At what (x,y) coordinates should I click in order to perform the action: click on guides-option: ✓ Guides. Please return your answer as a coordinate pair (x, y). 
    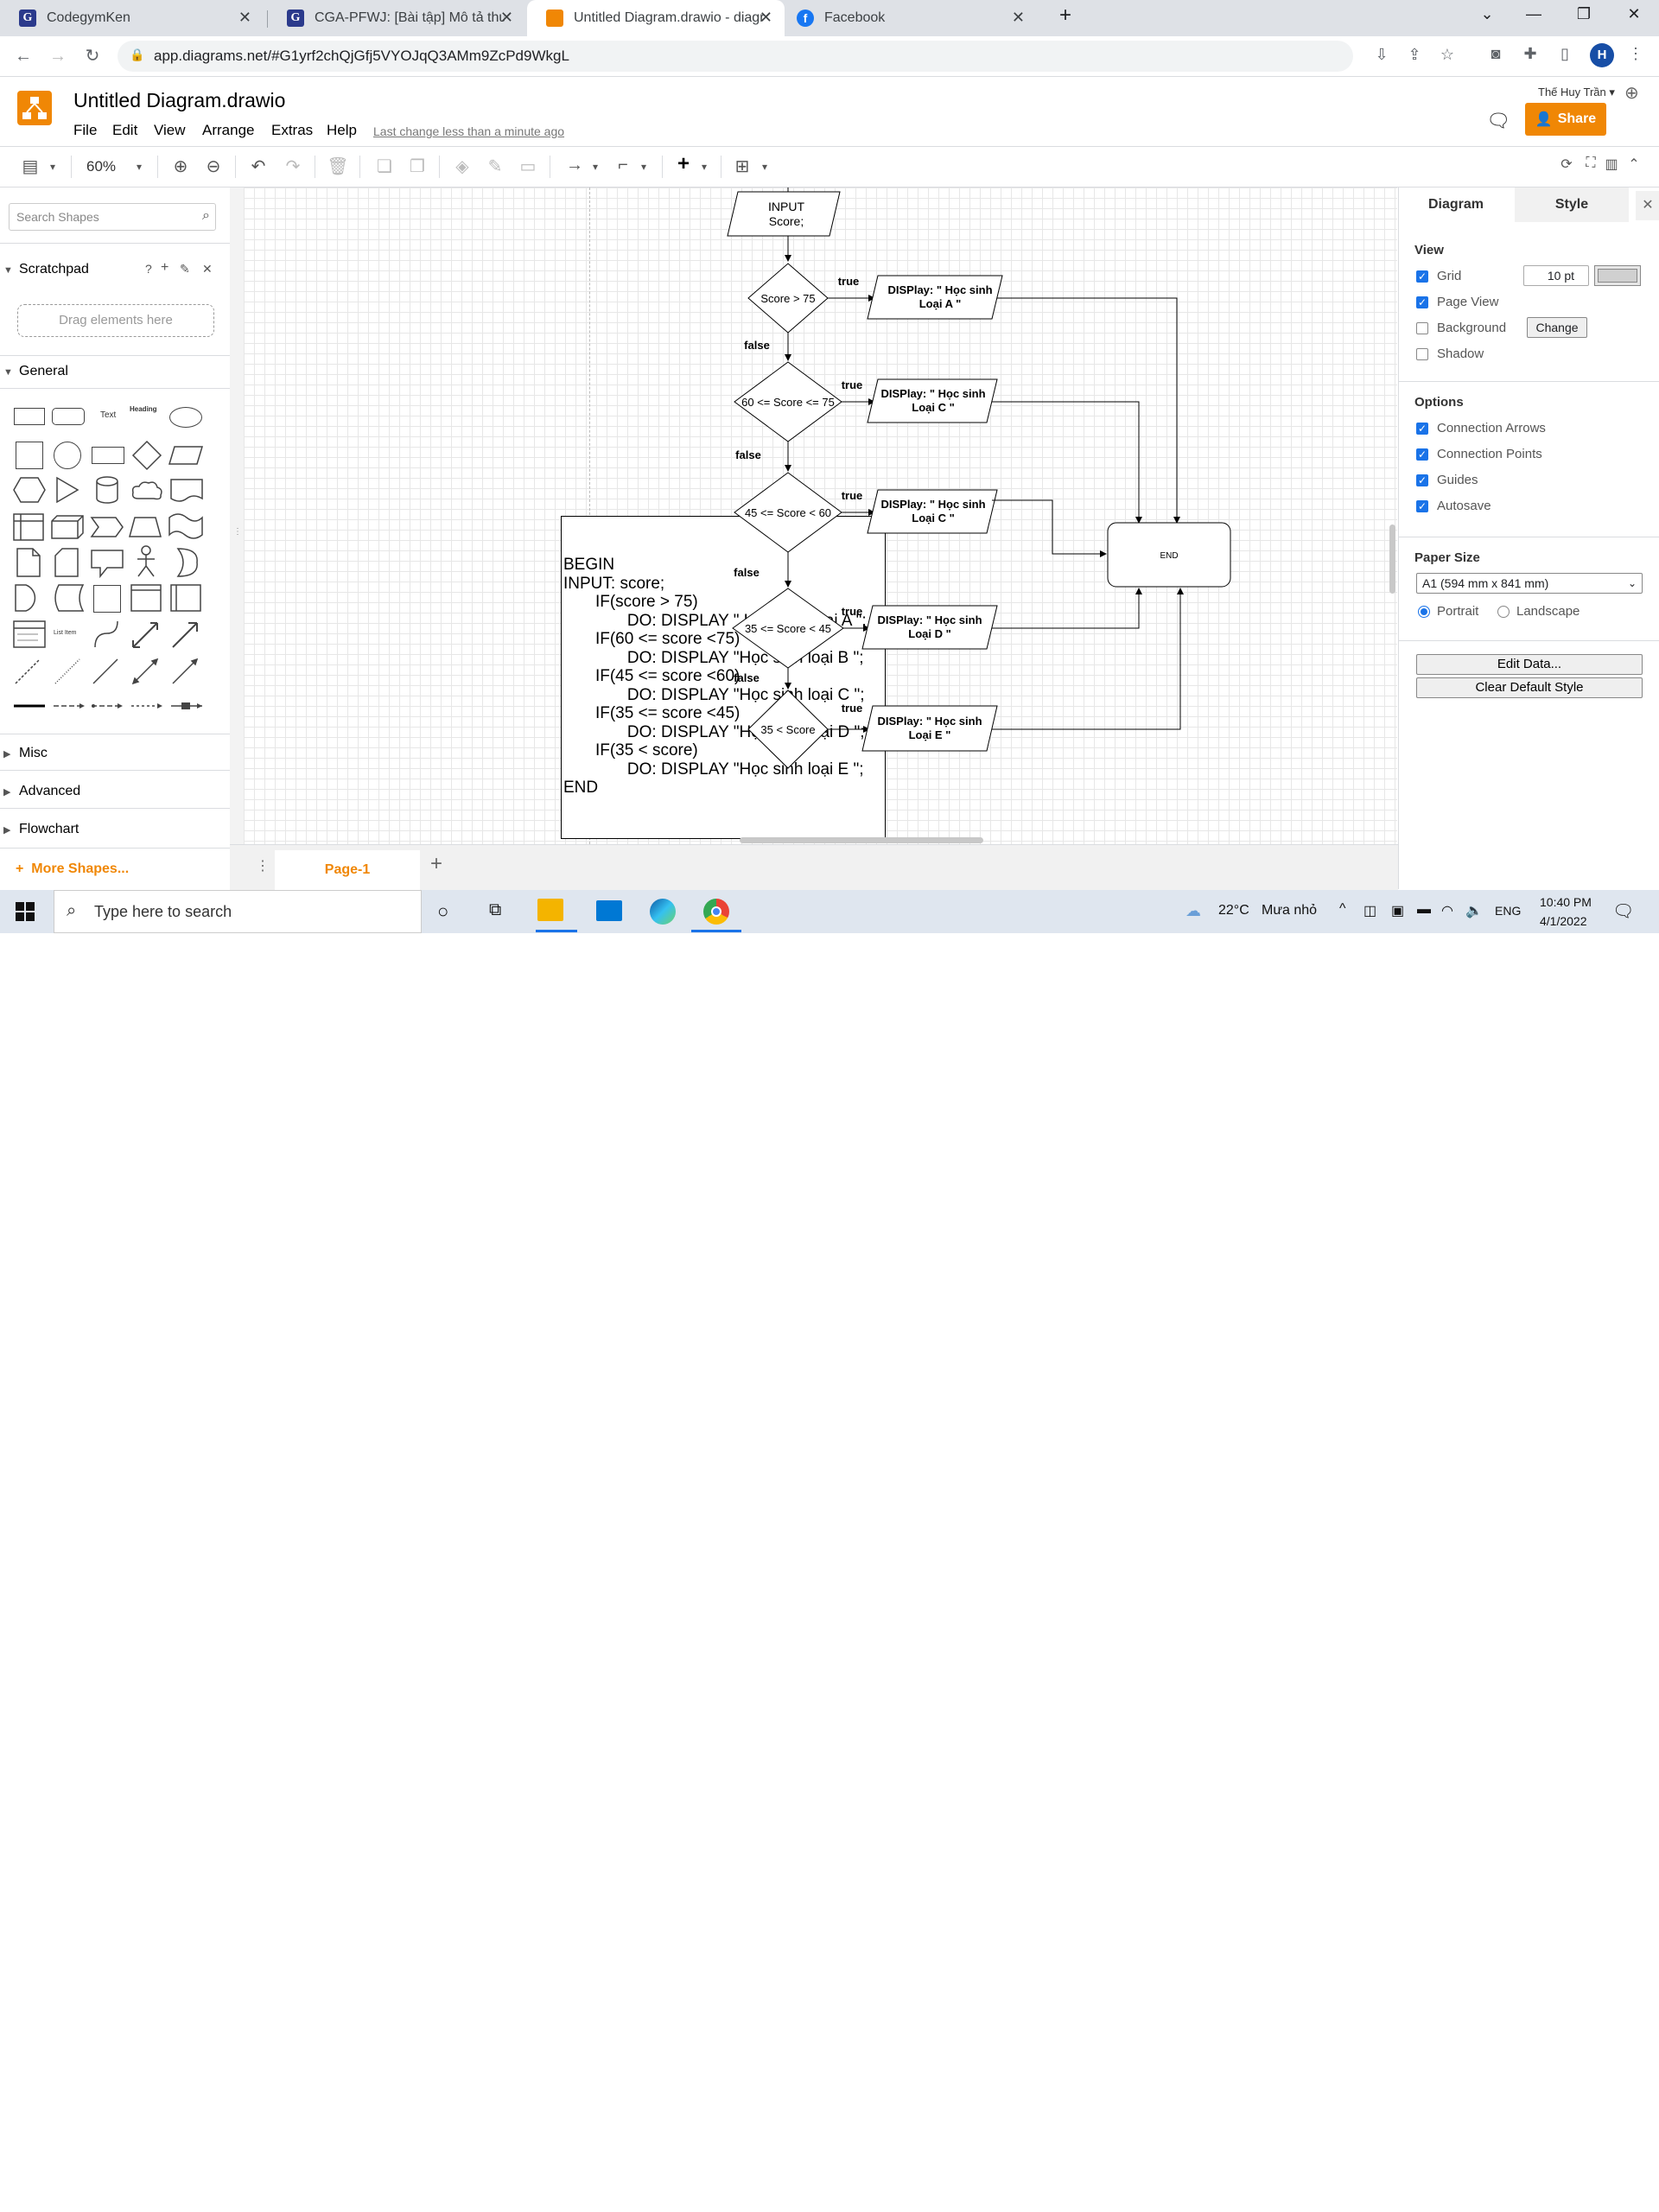
    Looking at the image, I should click on (1447, 480).